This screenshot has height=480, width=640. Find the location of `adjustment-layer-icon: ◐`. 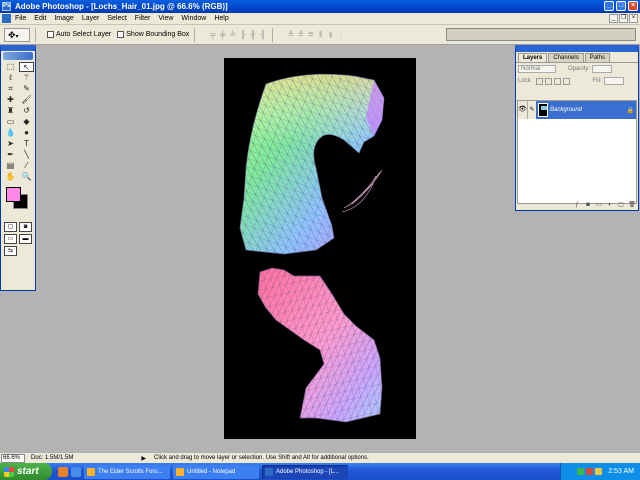

adjustment-layer-icon: ◐ is located at coordinates (610, 205).